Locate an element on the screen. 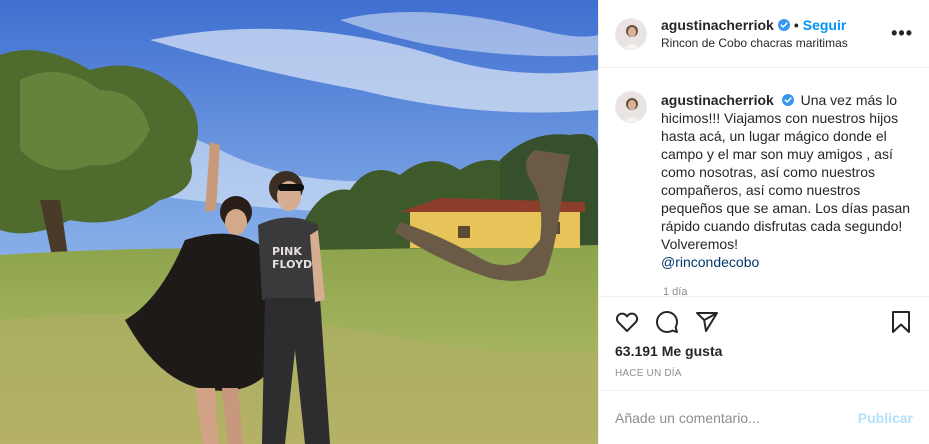 The image size is (929, 444). comment-icon is located at coordinates (667, 322).